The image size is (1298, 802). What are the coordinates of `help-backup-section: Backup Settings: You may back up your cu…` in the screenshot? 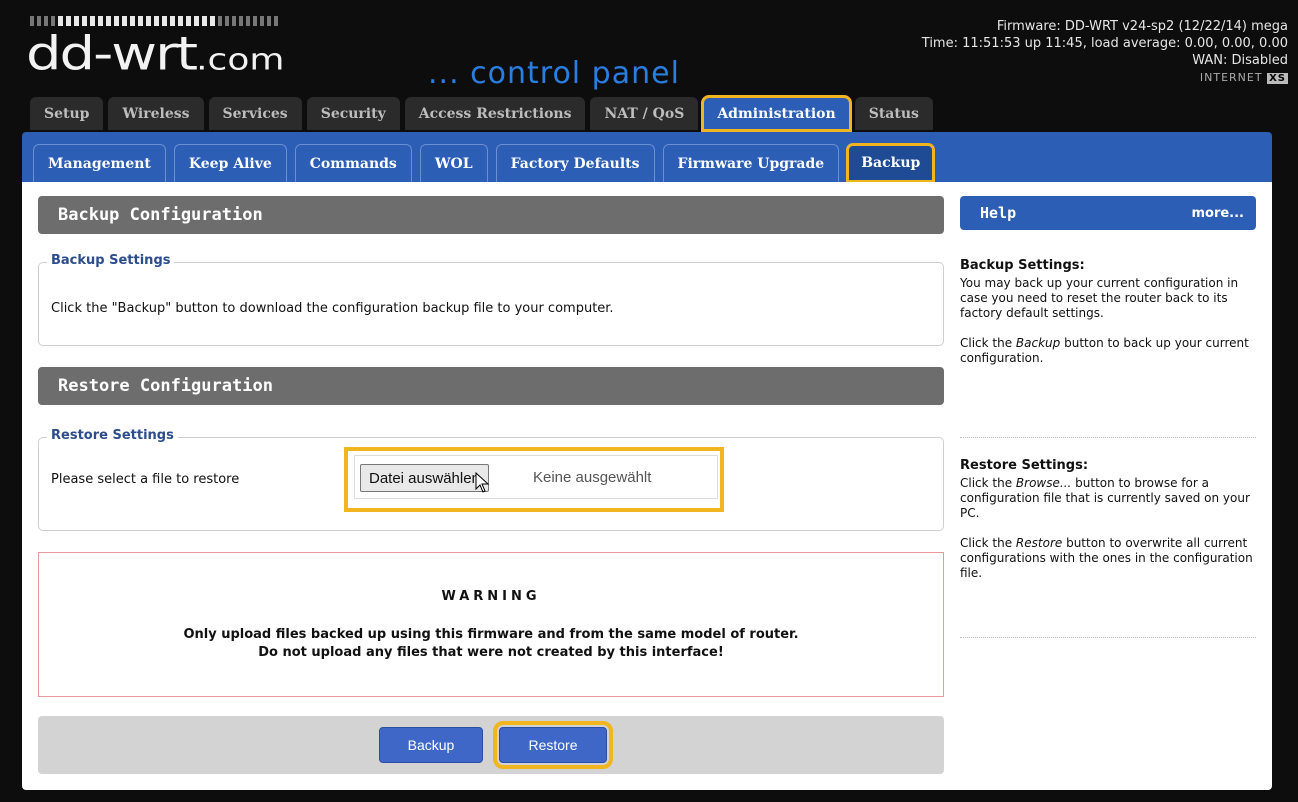 It's located at (1110, 312).